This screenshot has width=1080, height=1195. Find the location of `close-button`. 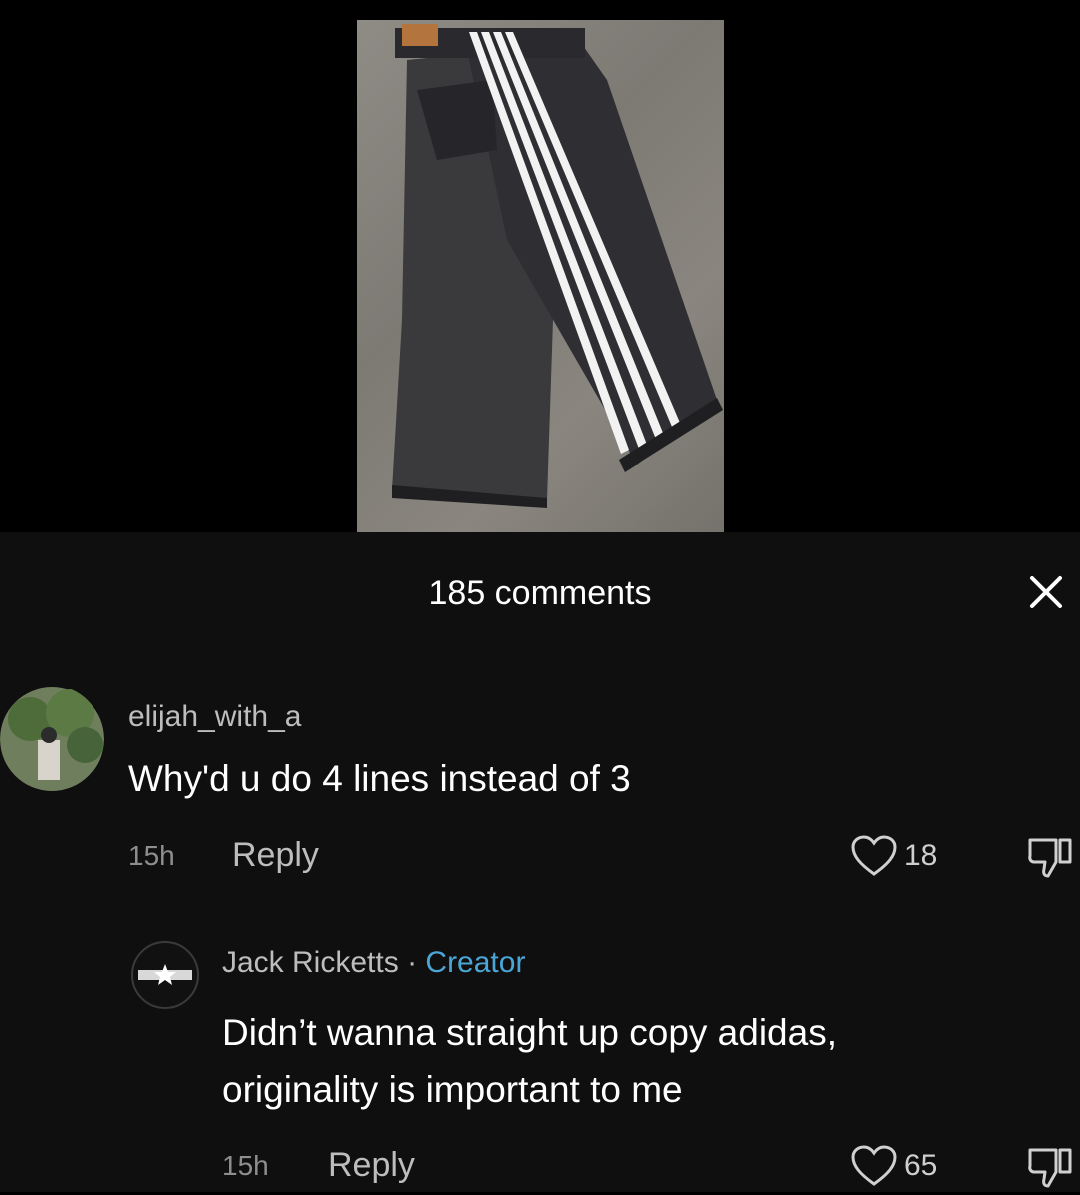

close-button is located at coordinates (1046, 592).